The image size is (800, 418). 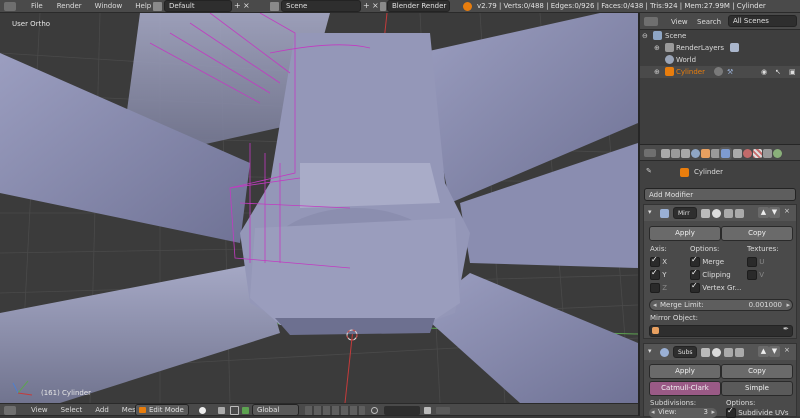 I want to click on select-arrow-icon: ↖, so click(x=778, y=72).